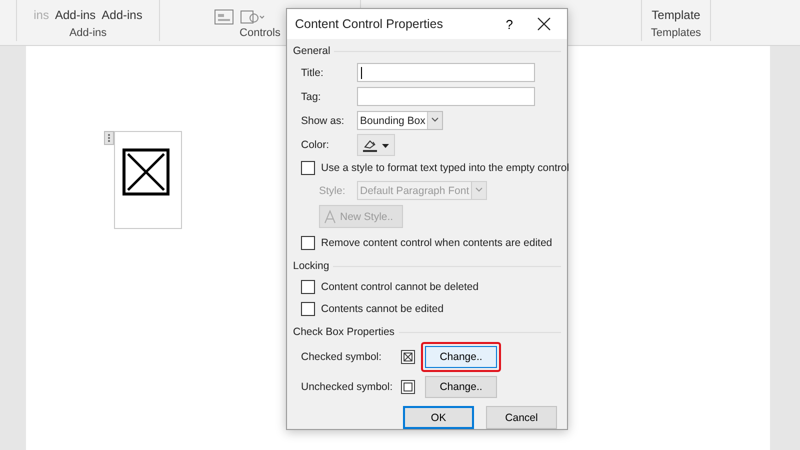 Image resolution: width=800 pixels, height=450 pixels. Describe the element at coordinates (311, 266) in the screenshot. I see `section-heading: Locking` at that location.